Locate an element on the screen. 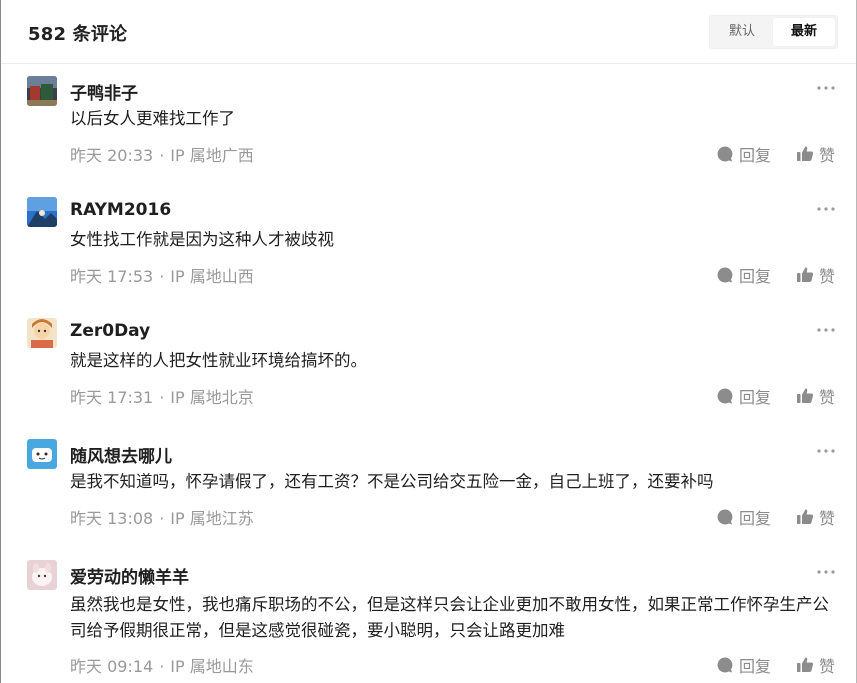 This screenshot has height=683, width=857. comment-time: 昨天 20:33 is located at coordinates (112, 155).